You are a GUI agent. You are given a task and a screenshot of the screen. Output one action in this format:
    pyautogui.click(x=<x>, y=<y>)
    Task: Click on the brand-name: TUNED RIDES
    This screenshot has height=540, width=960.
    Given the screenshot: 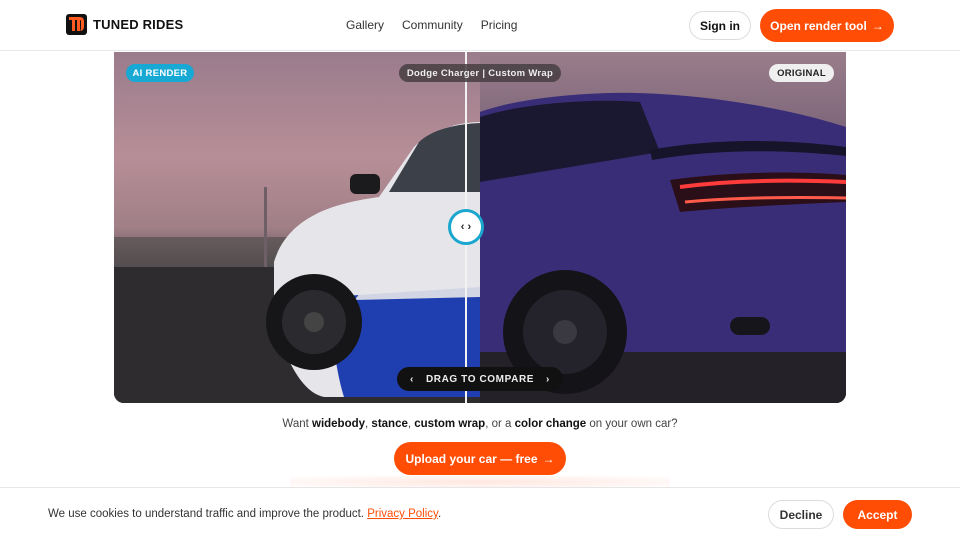 What is the action you would take?
    pyautogui.click(x=138, y=24)
    